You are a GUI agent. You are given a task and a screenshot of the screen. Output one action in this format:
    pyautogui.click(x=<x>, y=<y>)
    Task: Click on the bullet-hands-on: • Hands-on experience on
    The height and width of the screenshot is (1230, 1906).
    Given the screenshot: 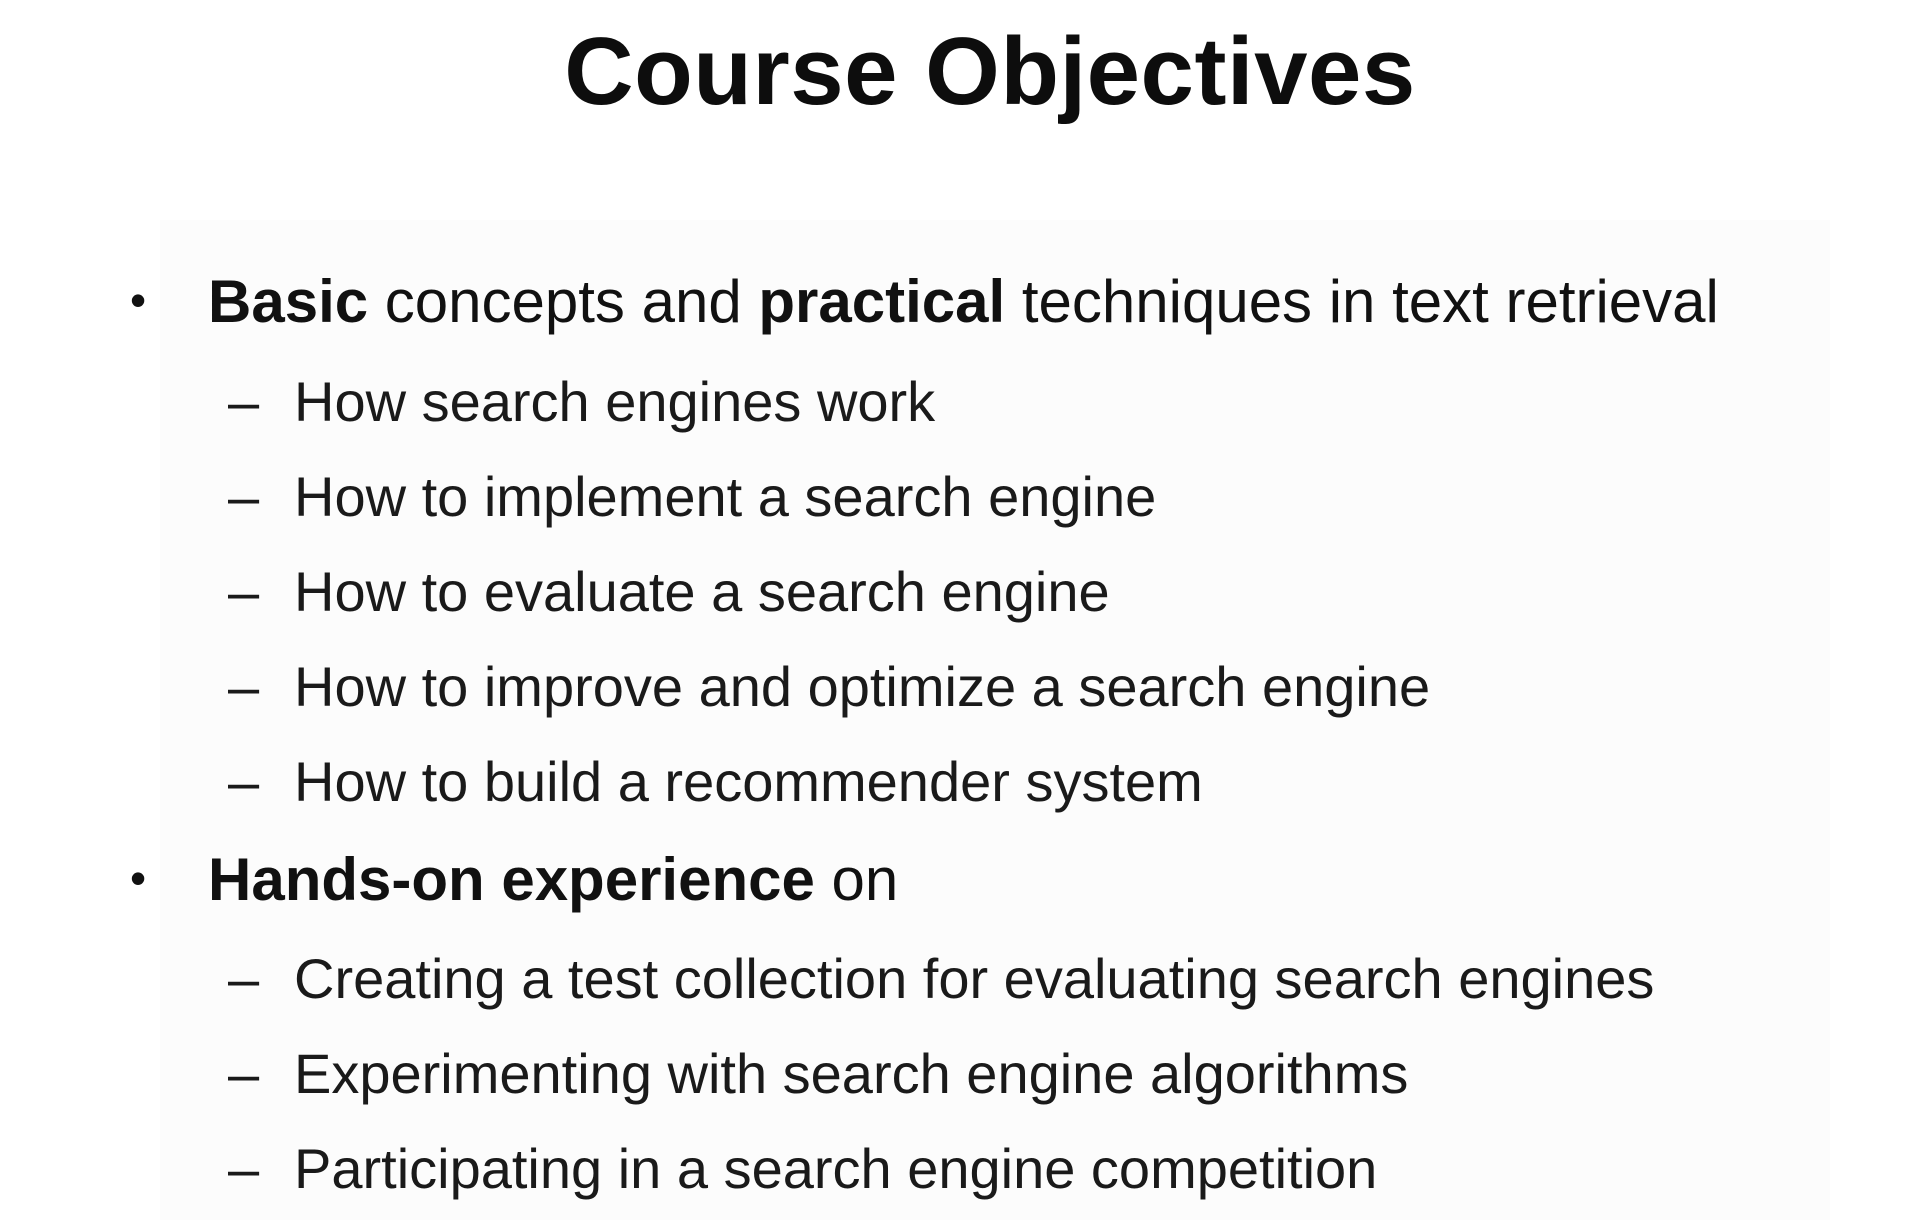 What is the action you would take?
    pyautogui.click(x=514, y=880)
    